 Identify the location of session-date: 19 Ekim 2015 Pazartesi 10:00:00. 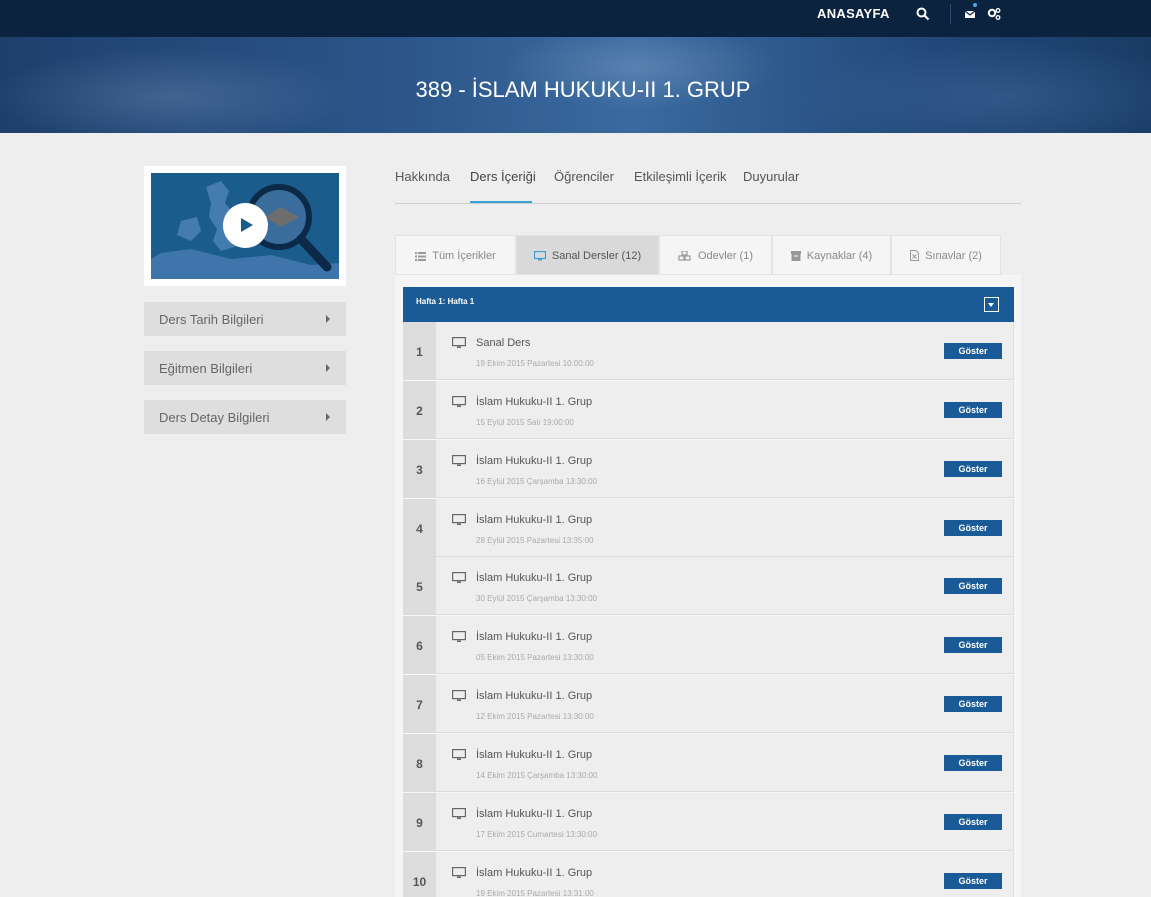
(535, 363).